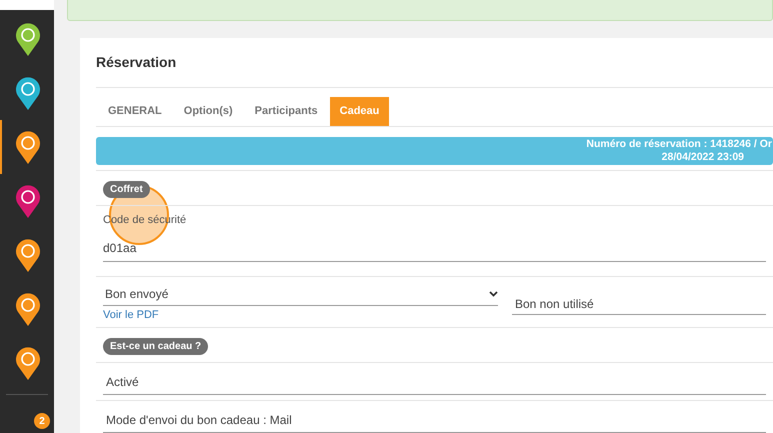 The height and width of the screenshot is (433, 773). I want to click on security-code-field: d01aa, so click(434, 250).